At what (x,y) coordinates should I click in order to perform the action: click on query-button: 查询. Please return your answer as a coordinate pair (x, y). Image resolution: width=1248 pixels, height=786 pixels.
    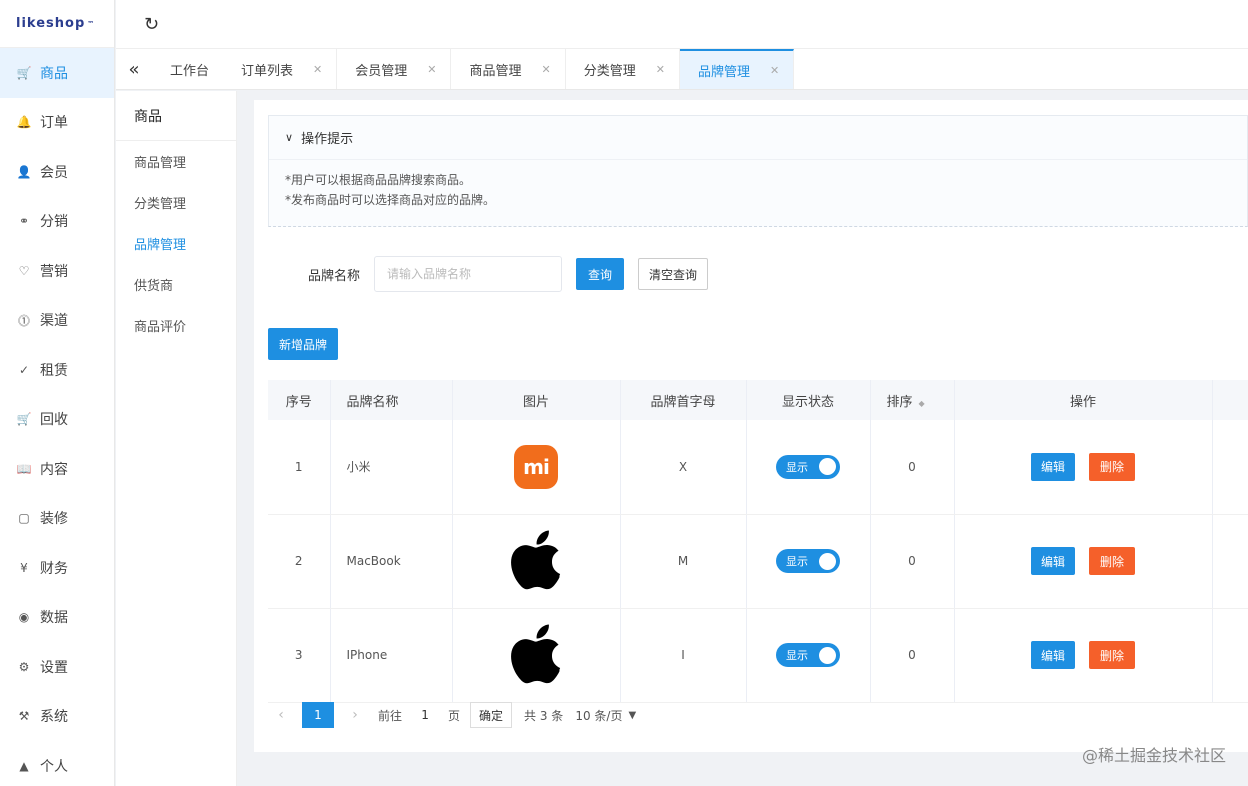
    Looking at the image, I should click on (600, 274).